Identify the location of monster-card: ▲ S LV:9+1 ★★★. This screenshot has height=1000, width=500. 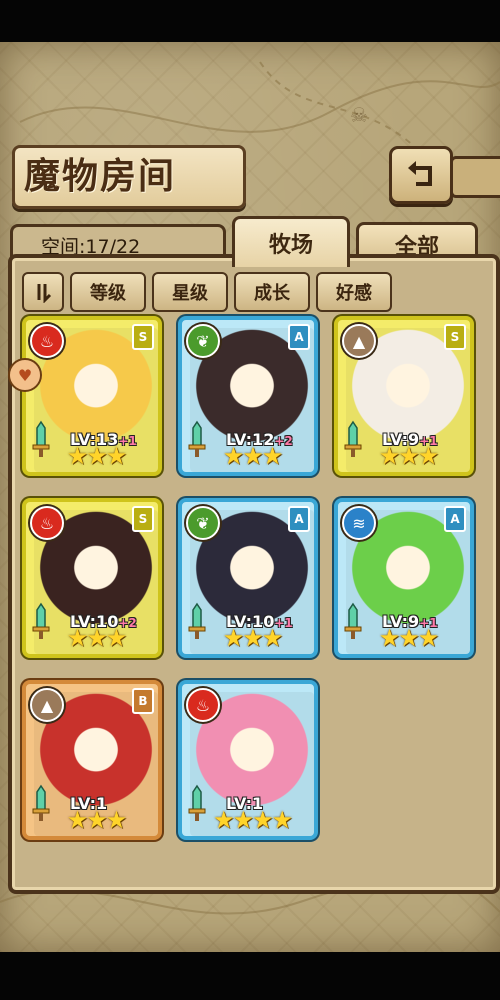
(404, 396).